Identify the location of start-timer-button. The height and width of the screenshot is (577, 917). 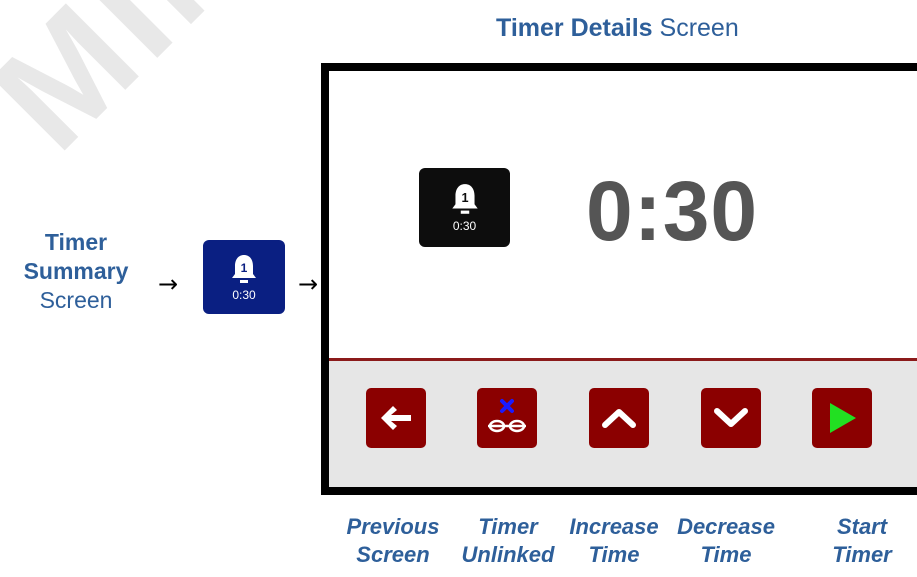
(842, 418).